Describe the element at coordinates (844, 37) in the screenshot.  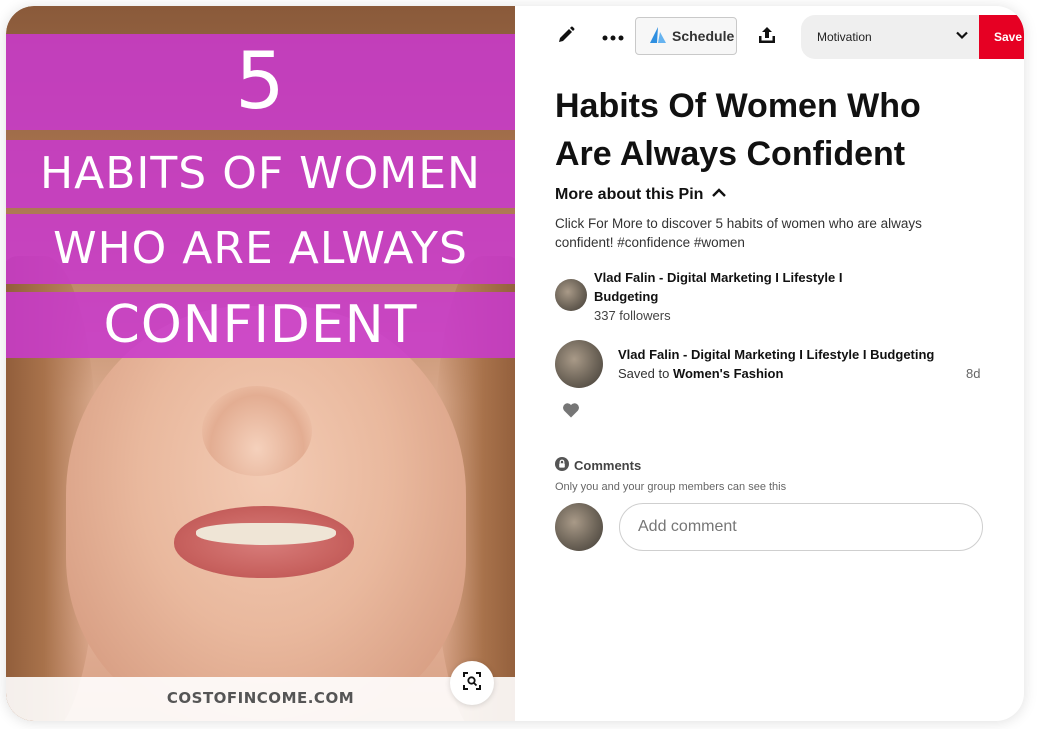
I see `board-select-value: Motivation` at that location.